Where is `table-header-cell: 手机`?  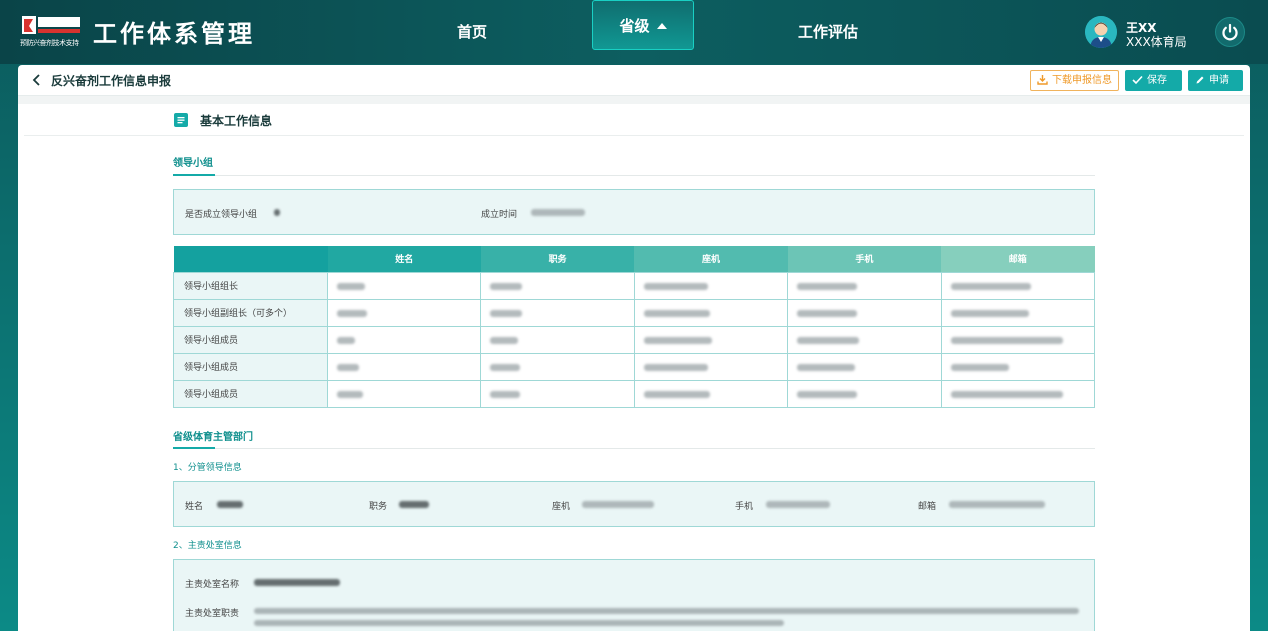
table-header-cell: 手机 is located at coordinates (864, 259).